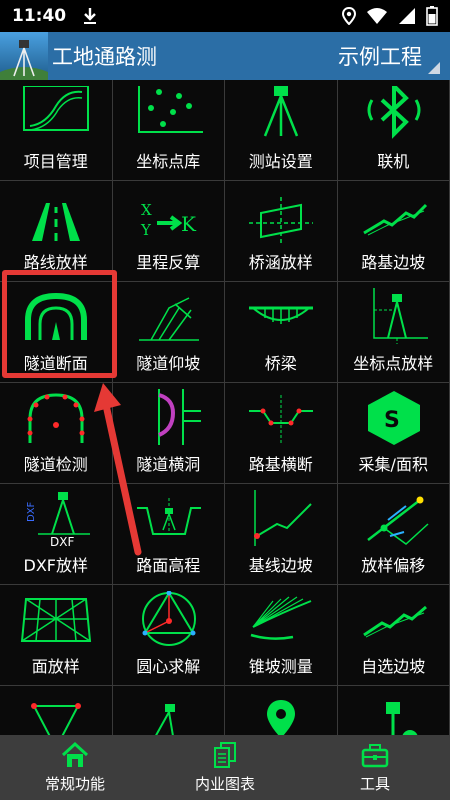 This screenshot has width=450, height=800. What do you see at coordinates (393, 534) in the screenshot?
I see `grid-item-stakeout-offset: 放样偏移` at bounding box center [393, 534].